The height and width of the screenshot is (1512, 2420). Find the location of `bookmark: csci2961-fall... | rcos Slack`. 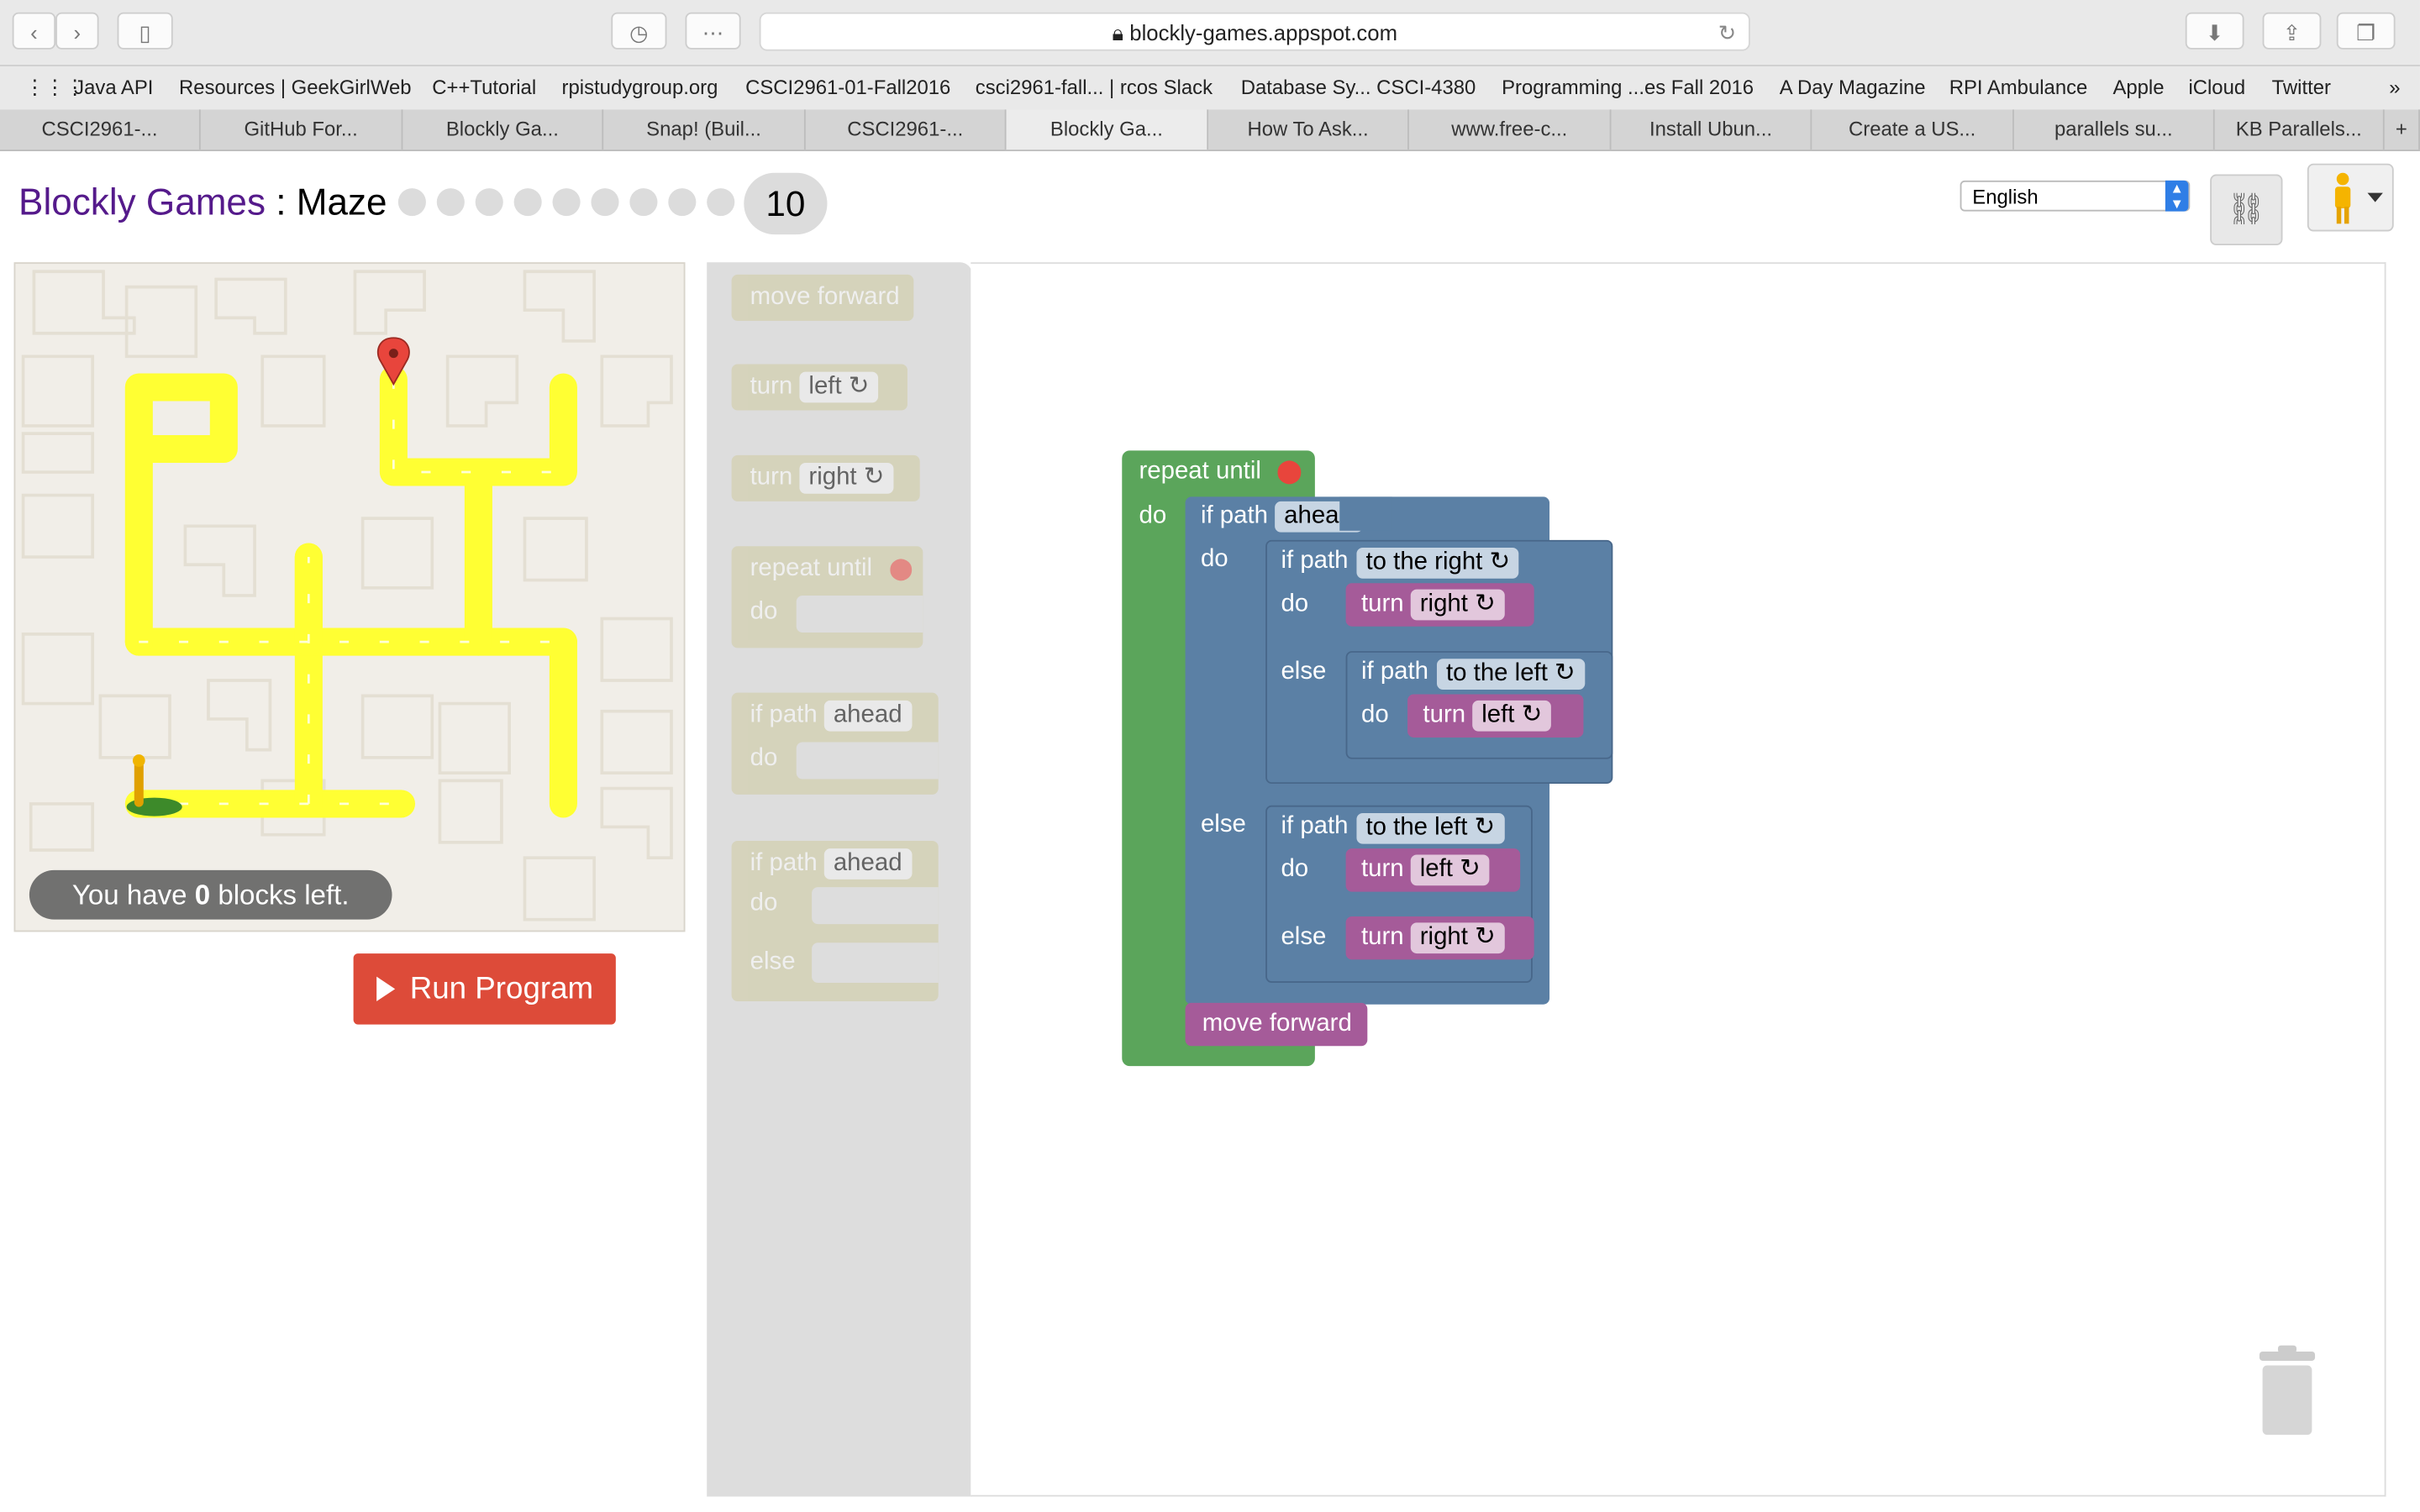

bookmark: csci2961-fall... | rcos Slack is located at coordinates (1094, 87).